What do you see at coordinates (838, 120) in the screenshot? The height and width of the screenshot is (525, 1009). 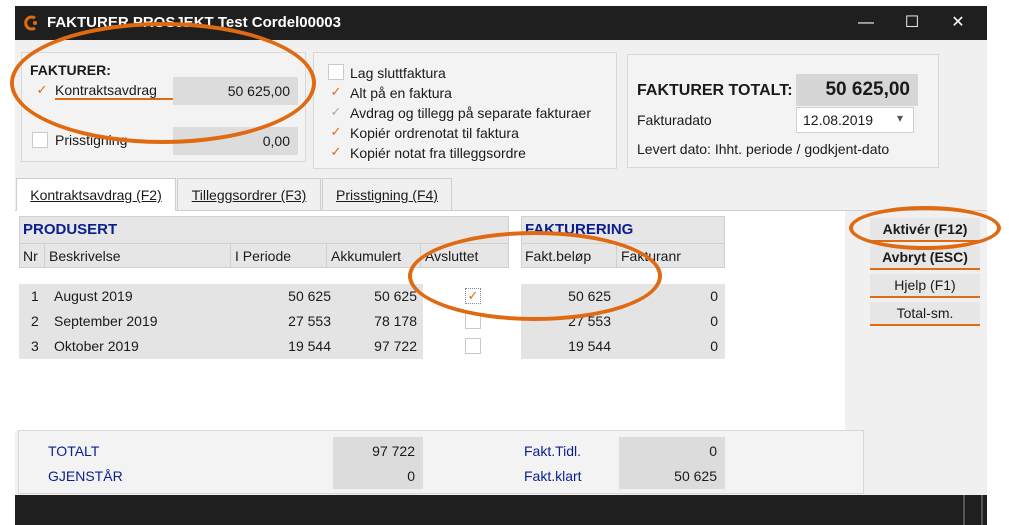 I see `fakturadato-value: 12.08.2019` at bounding box center [838, 120].